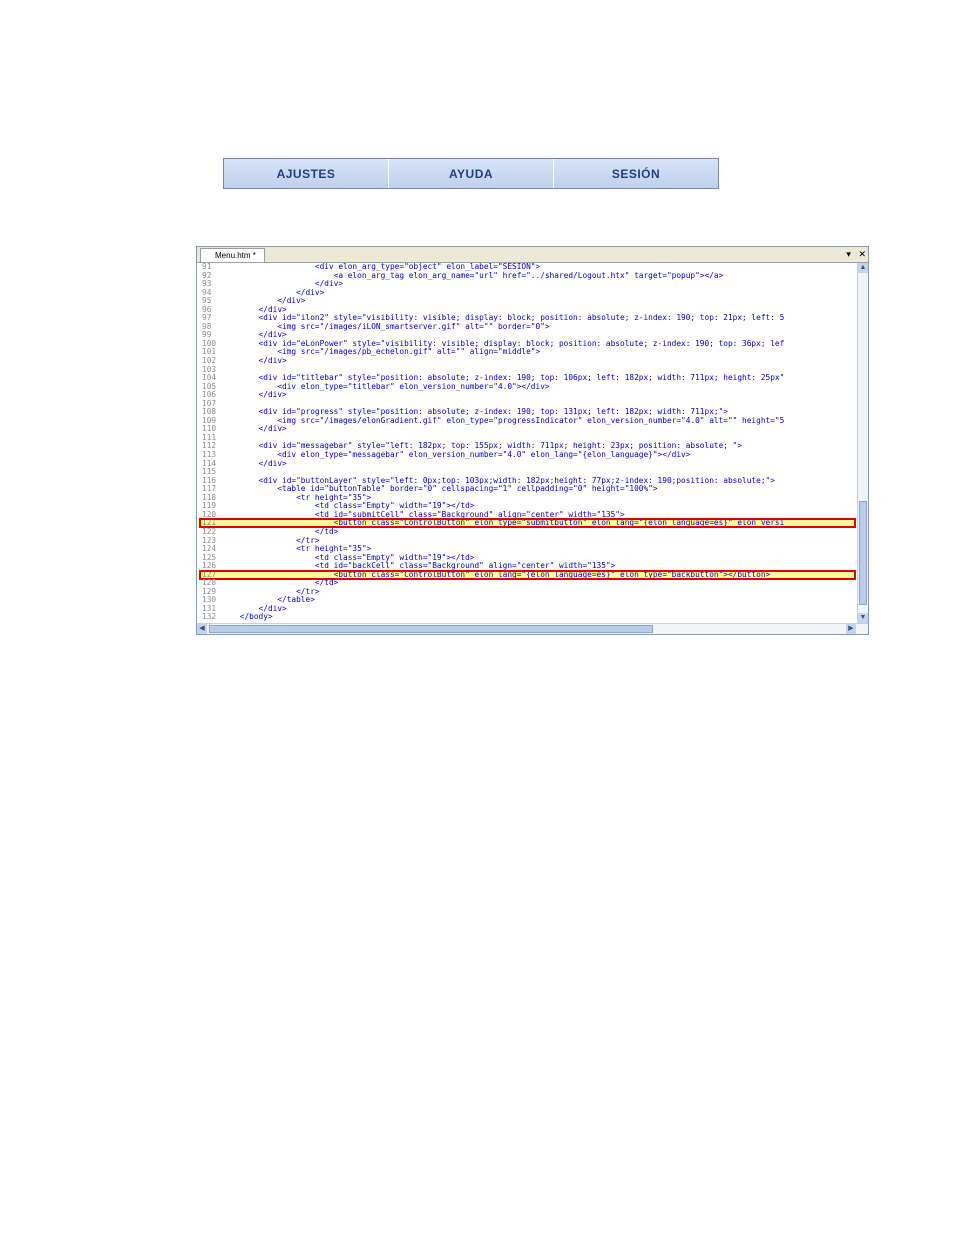 The image size is (954, 1235). I want to click on code-line: 114 </div>, so click(526, 463).